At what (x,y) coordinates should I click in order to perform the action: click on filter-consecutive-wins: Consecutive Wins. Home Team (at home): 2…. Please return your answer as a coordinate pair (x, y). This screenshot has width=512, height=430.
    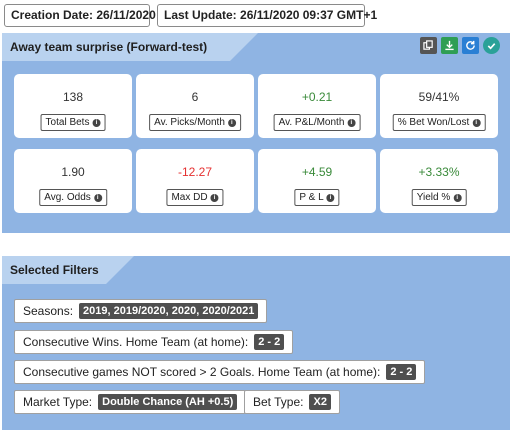
    Looking at the image, I should click on (154, 342).